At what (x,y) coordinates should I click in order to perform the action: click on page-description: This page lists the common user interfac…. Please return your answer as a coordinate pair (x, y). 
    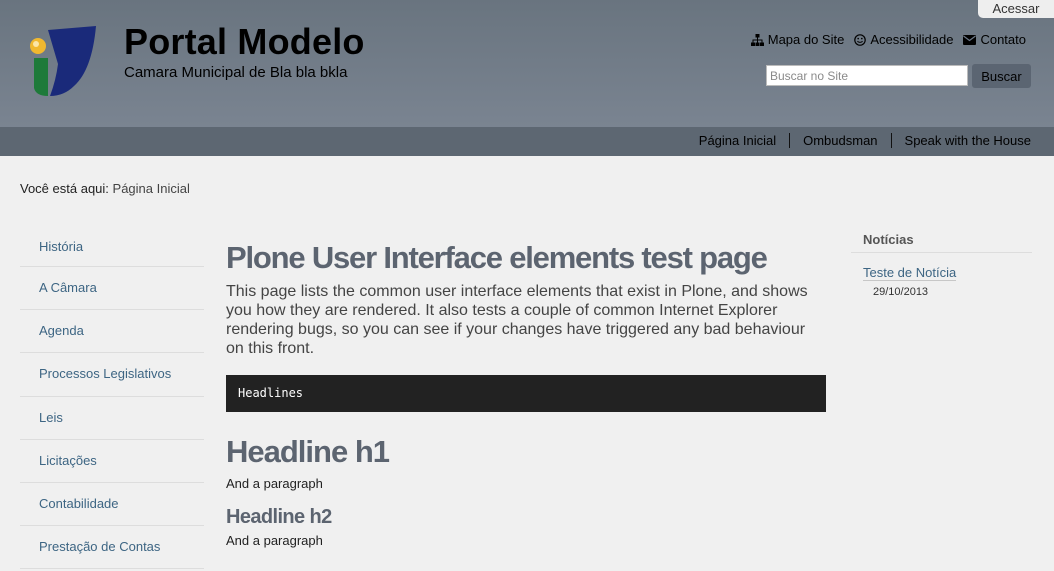
    Looking at the image, I should click on (517, 320).